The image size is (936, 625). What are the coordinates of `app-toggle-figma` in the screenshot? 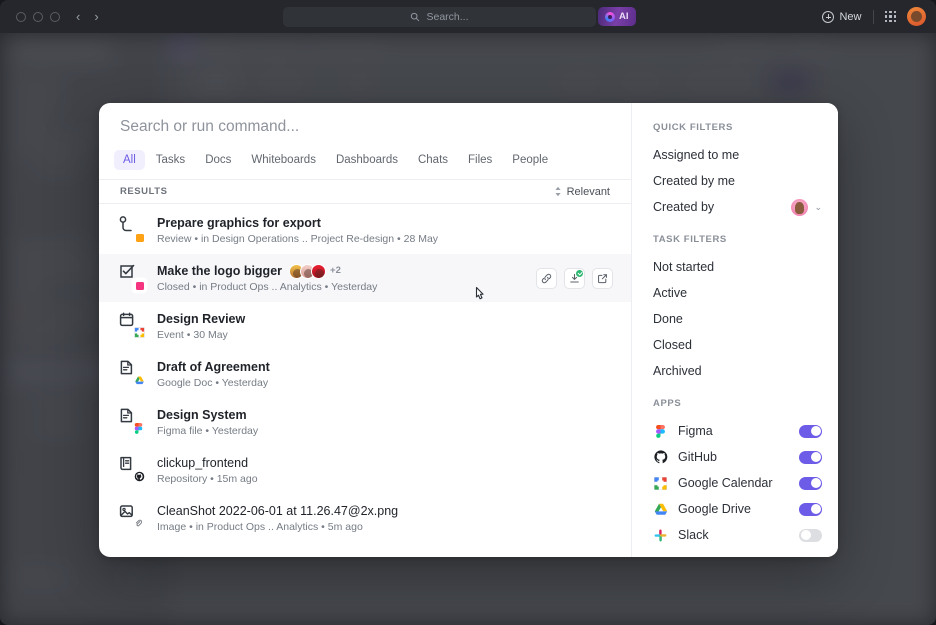 It's located at (810, 431).